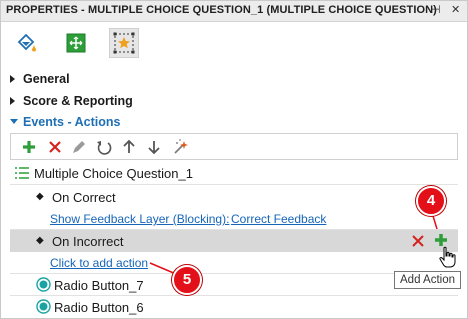  I want to click on step-badge-4: 4, so click(431, 201).